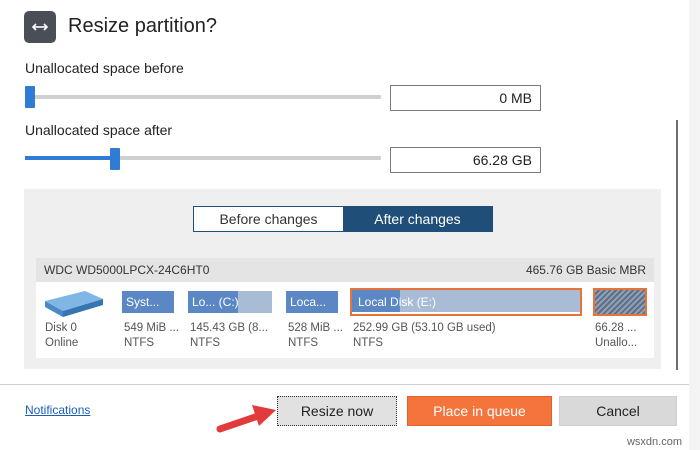 The width and height of the screenshot is (700, 450). Describe the element at coordinates (397, 302) in the screenshot. I see `partition-e-label: Local Disk (E:)` at that location.